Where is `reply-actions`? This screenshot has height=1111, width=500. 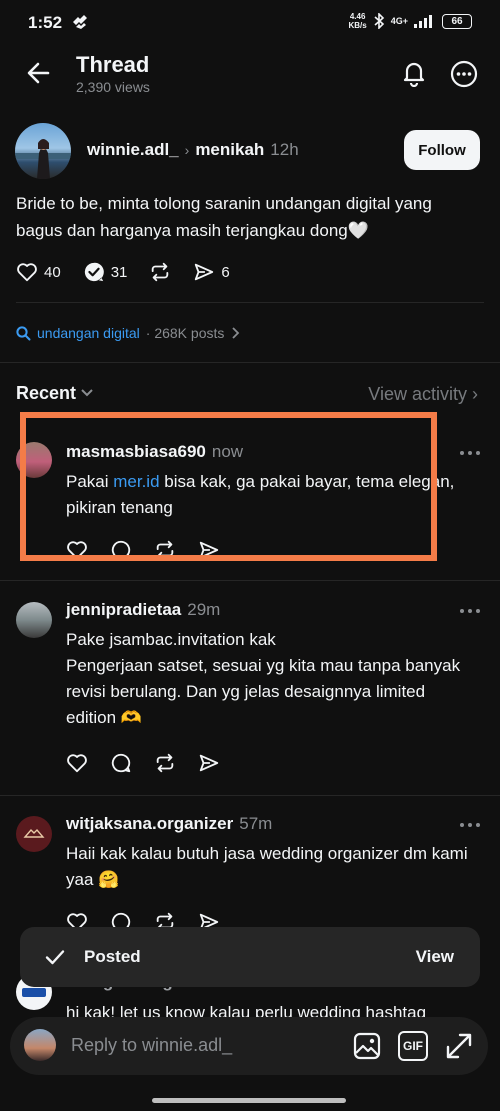
reply-actions is located at coordinates (154, 763).